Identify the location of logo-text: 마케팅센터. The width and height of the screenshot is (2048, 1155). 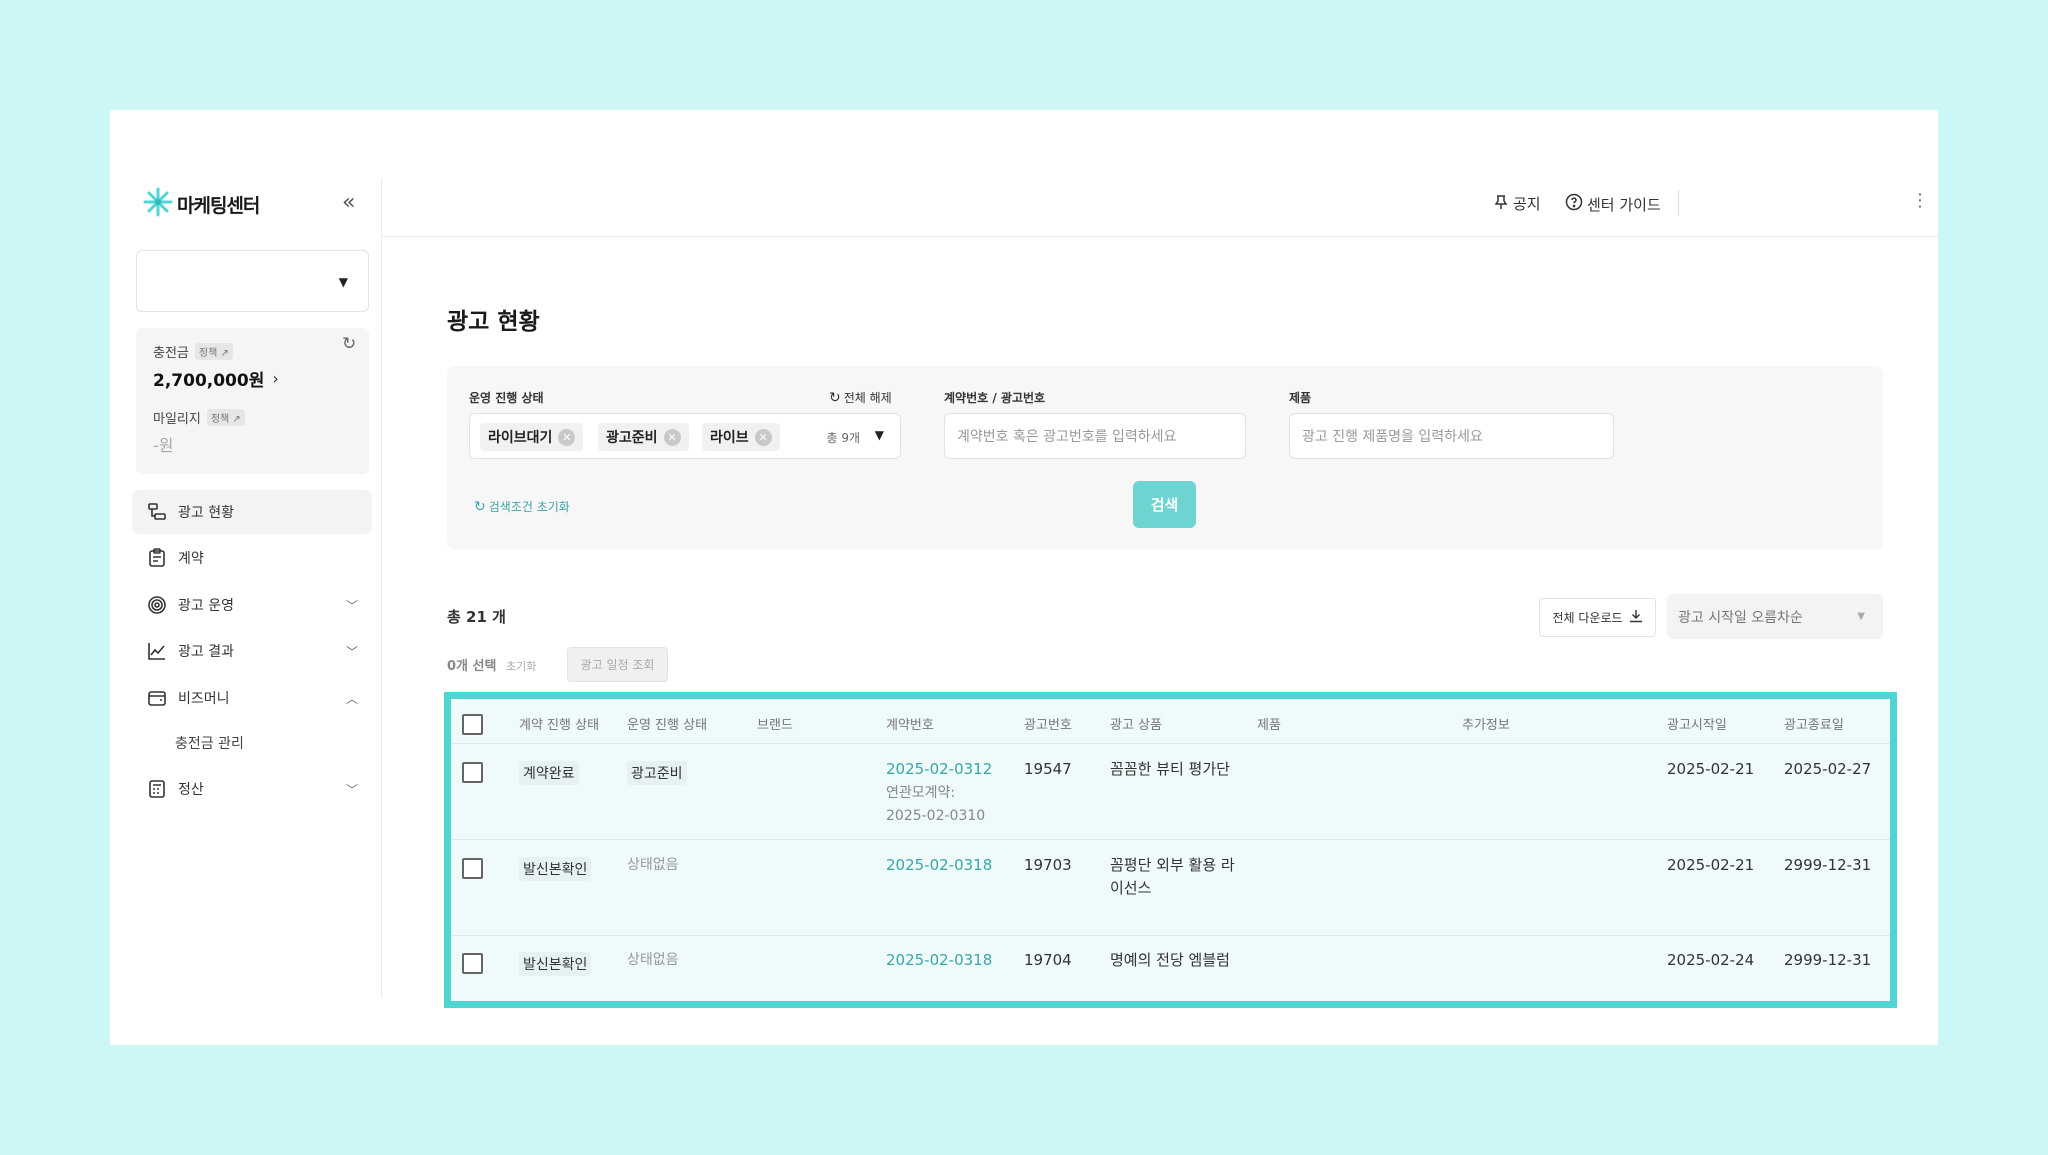
(218, 205).